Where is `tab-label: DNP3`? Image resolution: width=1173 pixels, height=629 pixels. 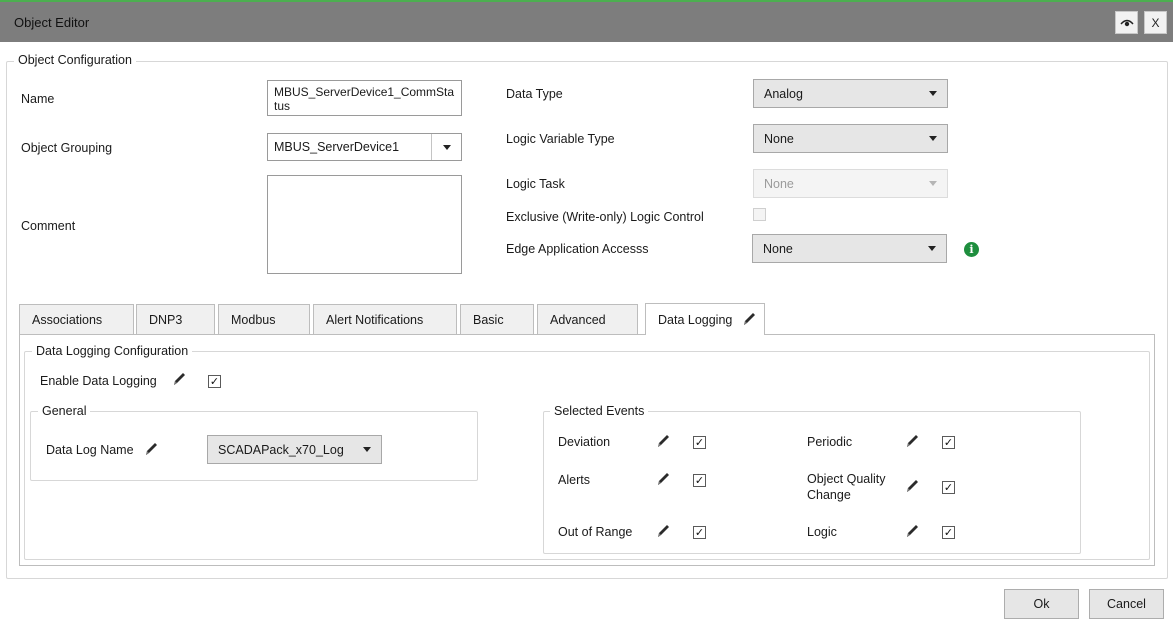
tab-label: DNP3 is located at coordinates (166, 320).